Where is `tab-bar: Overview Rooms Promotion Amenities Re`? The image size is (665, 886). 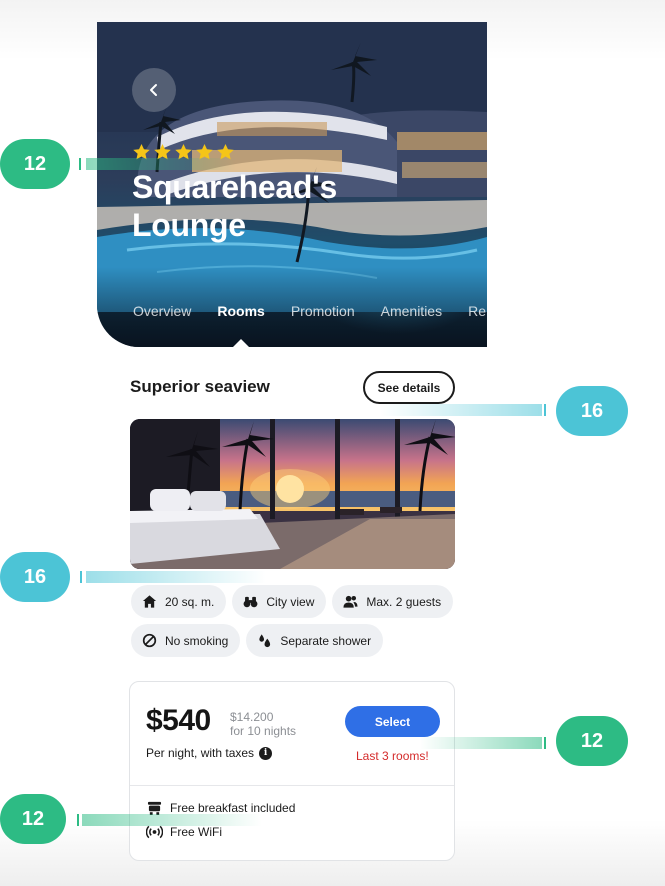
tab-bar: Overview Rooms Promotion Amenities Re is located at coordinates (309, 311).